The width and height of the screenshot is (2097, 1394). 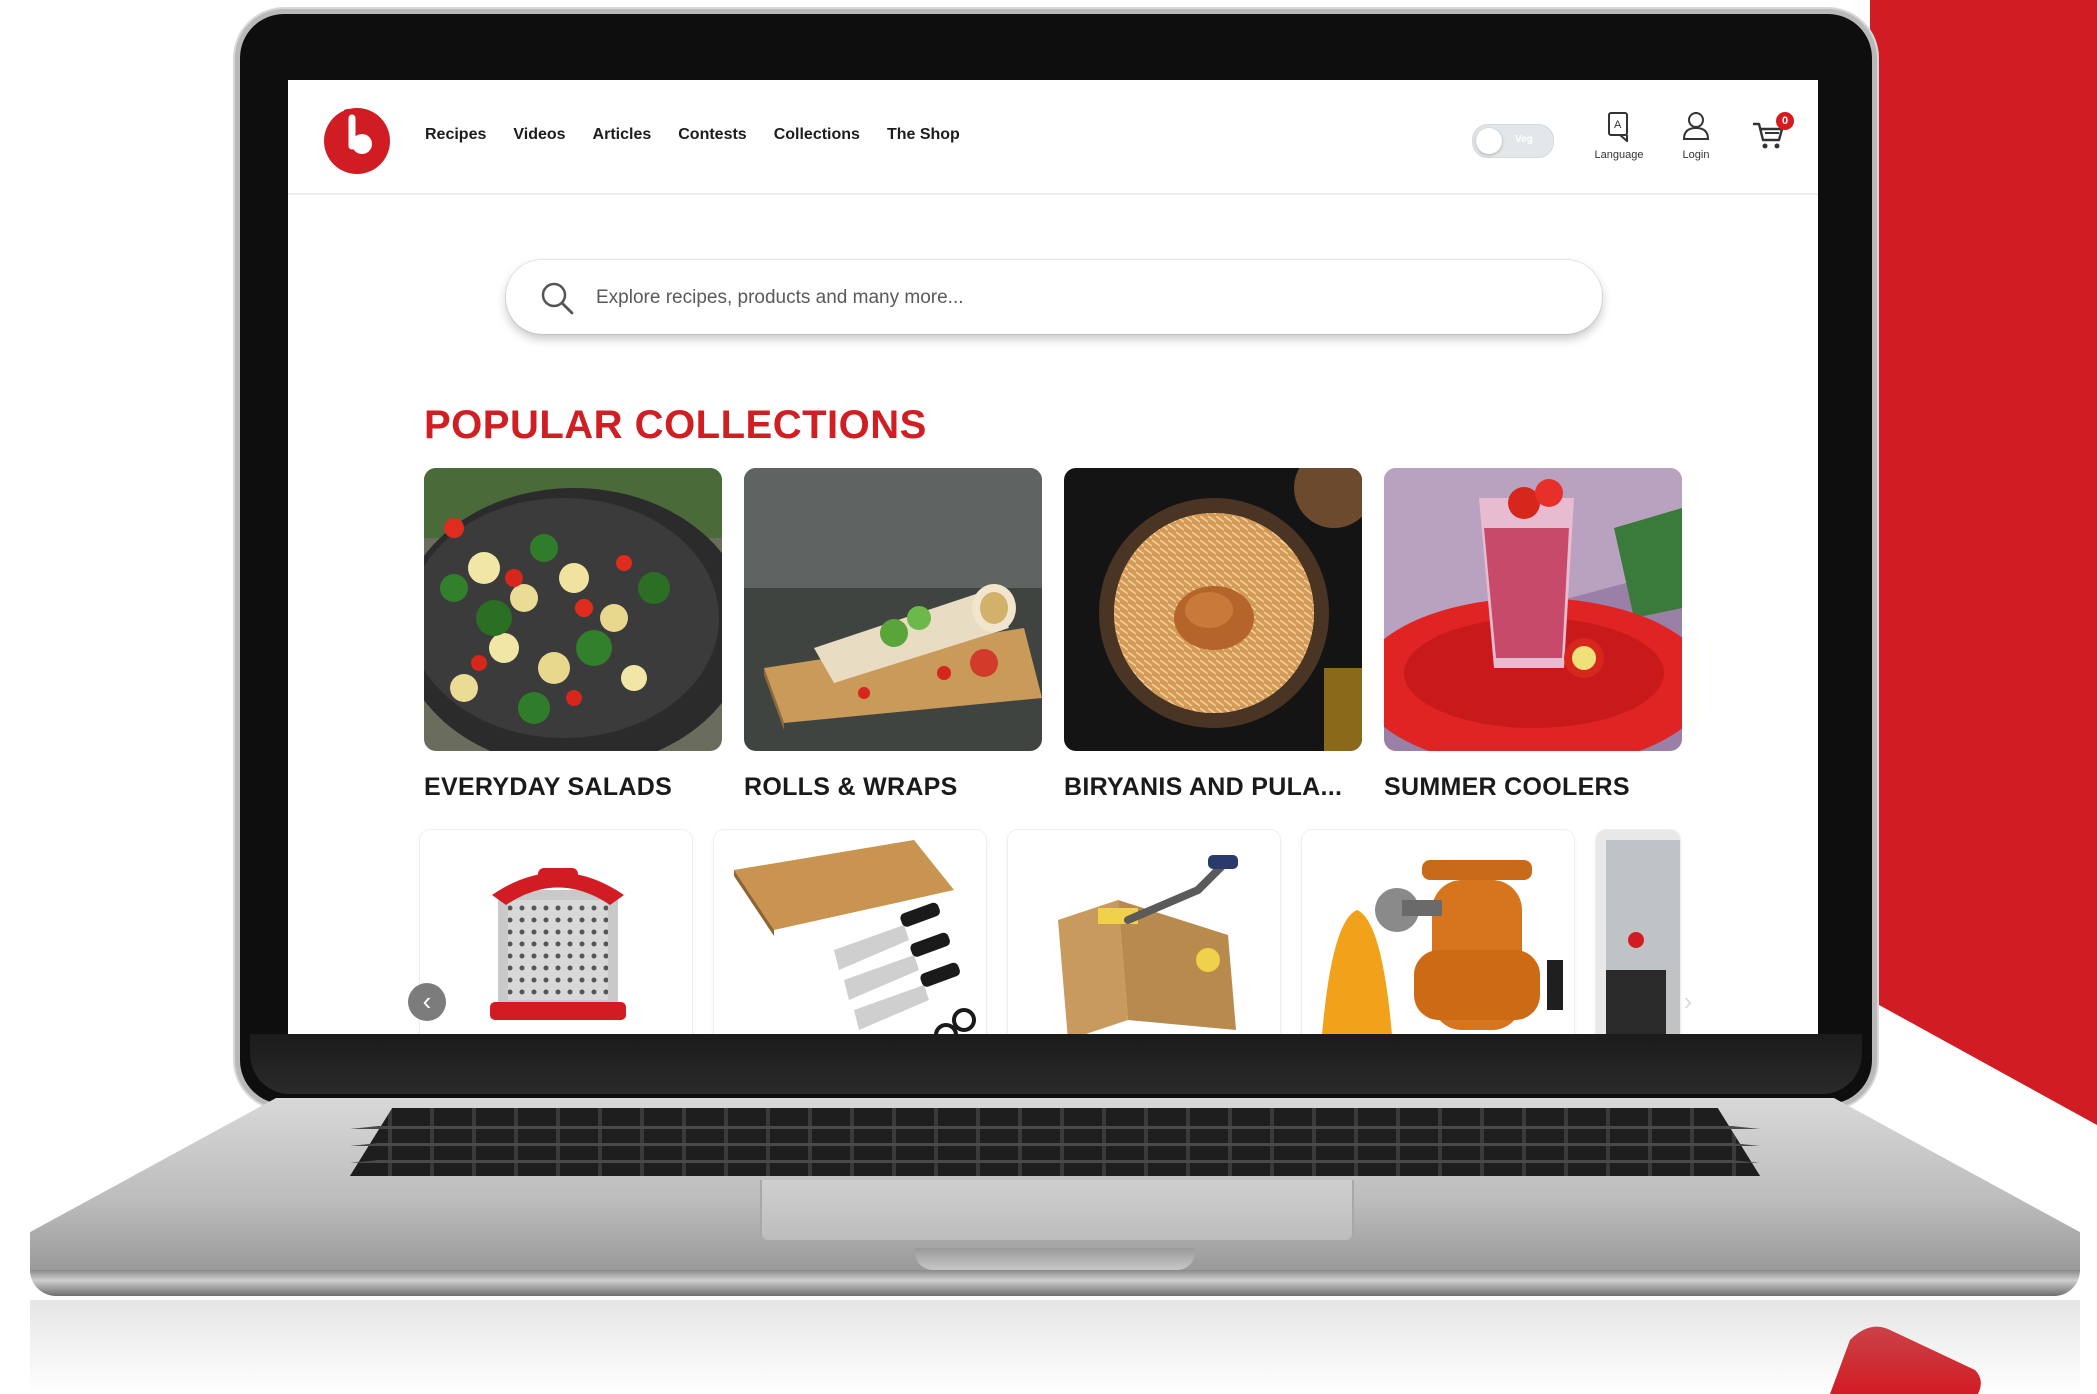 What do you see at coordinates (712, 135) in the screenshot?
I see `nav-item-contests: Contests` at bounding box center [712, 135].